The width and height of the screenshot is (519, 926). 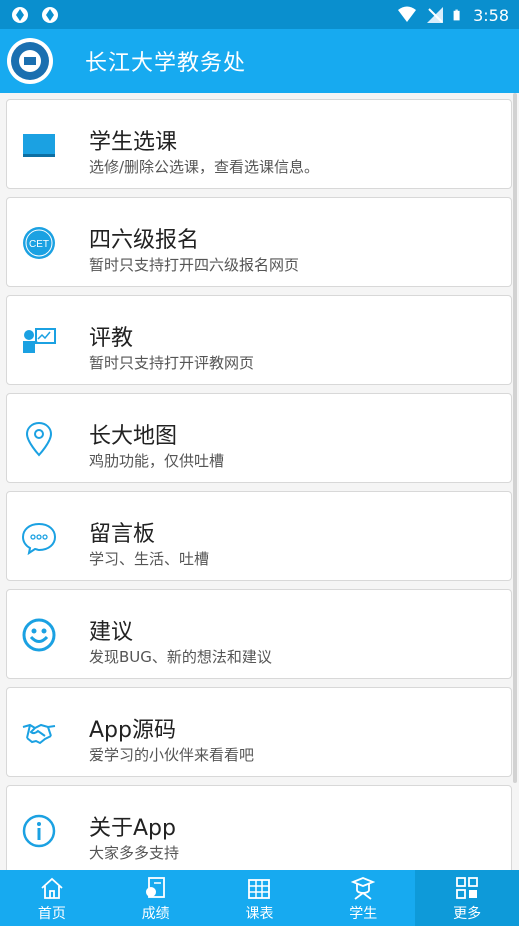 I want to click on no-signal-icon, so click(x=435, y=15).